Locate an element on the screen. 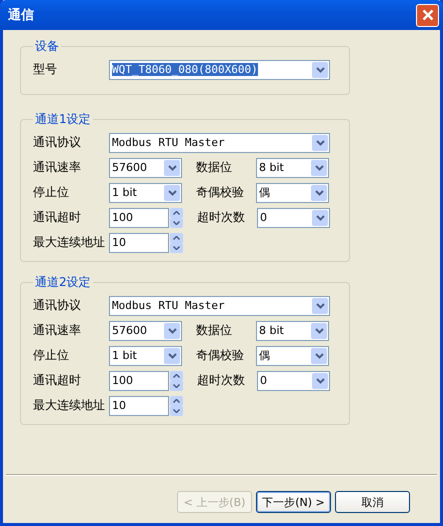 The height and width of the screenshot is (526, 443). close-button is located at coordinates (427, 15).